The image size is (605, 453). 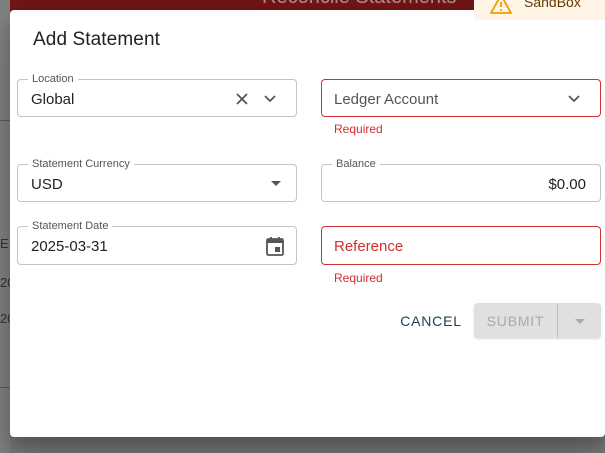 I want to click on calendar-icon, so click(x=275, y=246).